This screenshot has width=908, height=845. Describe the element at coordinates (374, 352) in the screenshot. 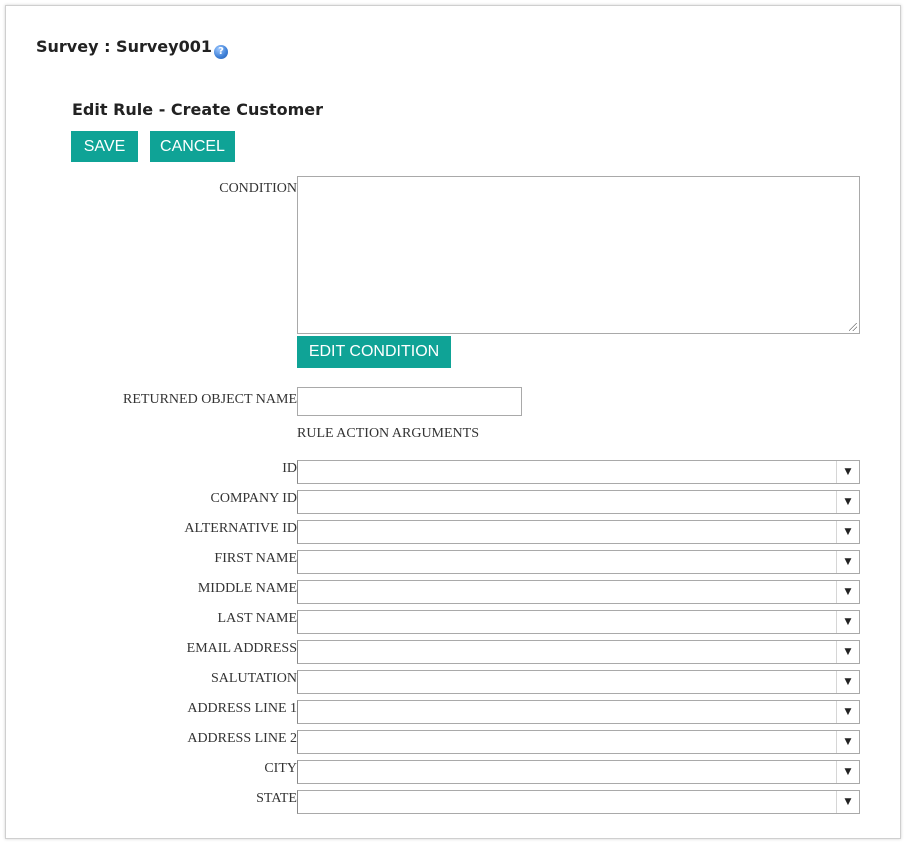

I see `edit-condition-button: EDIT CONDITION` at that location.